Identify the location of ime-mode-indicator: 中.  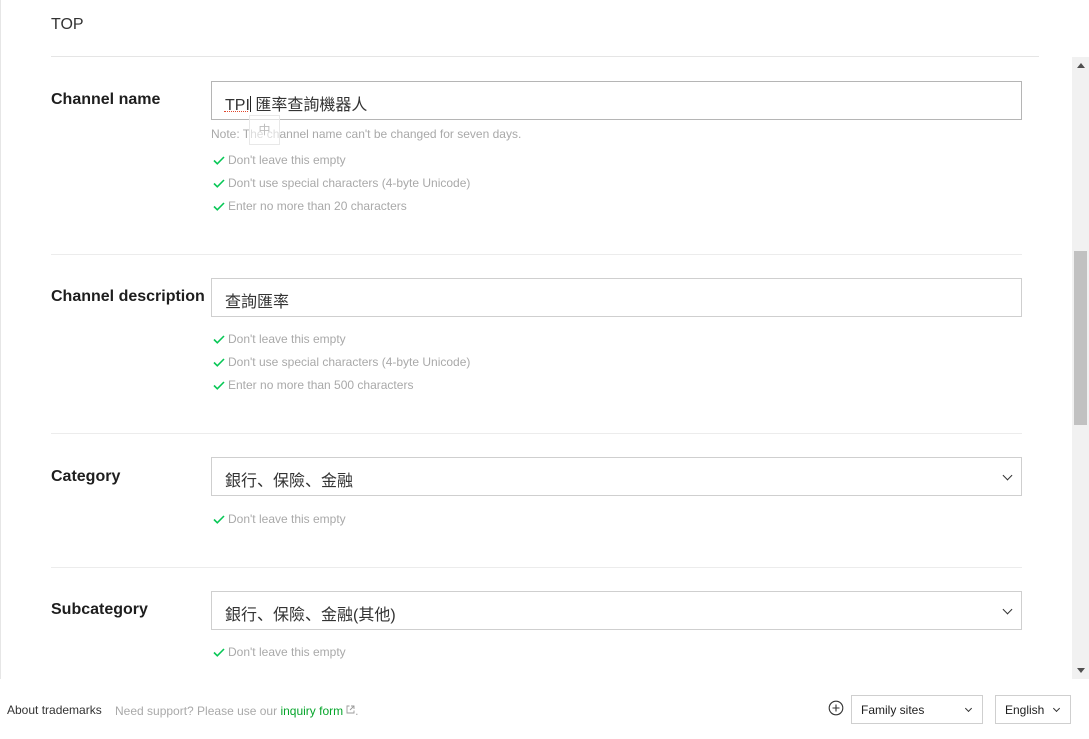
(264, 130).